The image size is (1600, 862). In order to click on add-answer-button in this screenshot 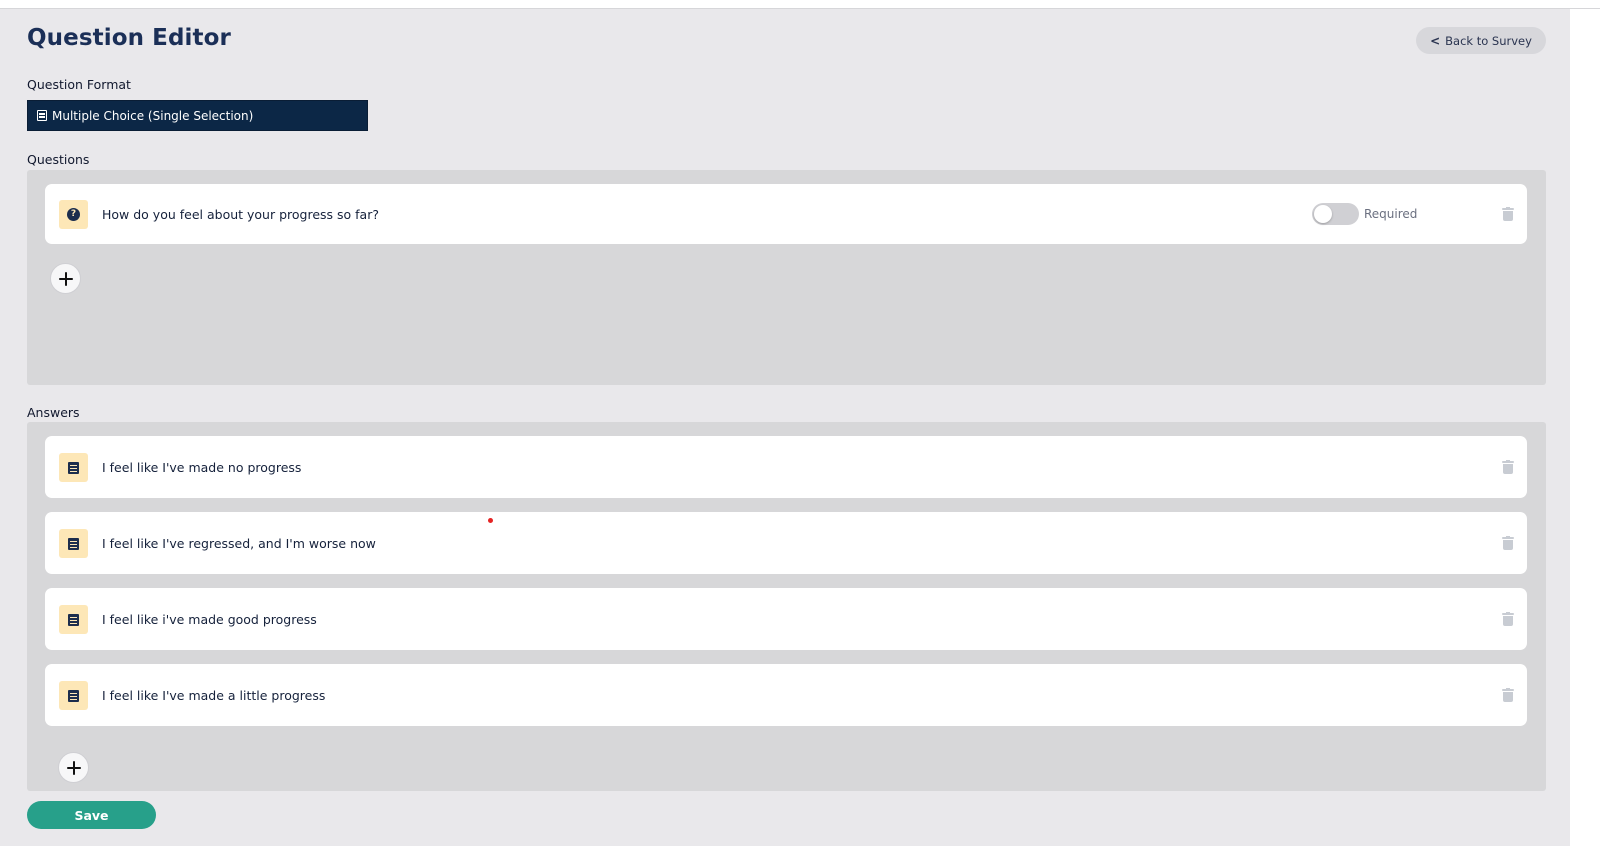, I will do `click(73, 767)`.